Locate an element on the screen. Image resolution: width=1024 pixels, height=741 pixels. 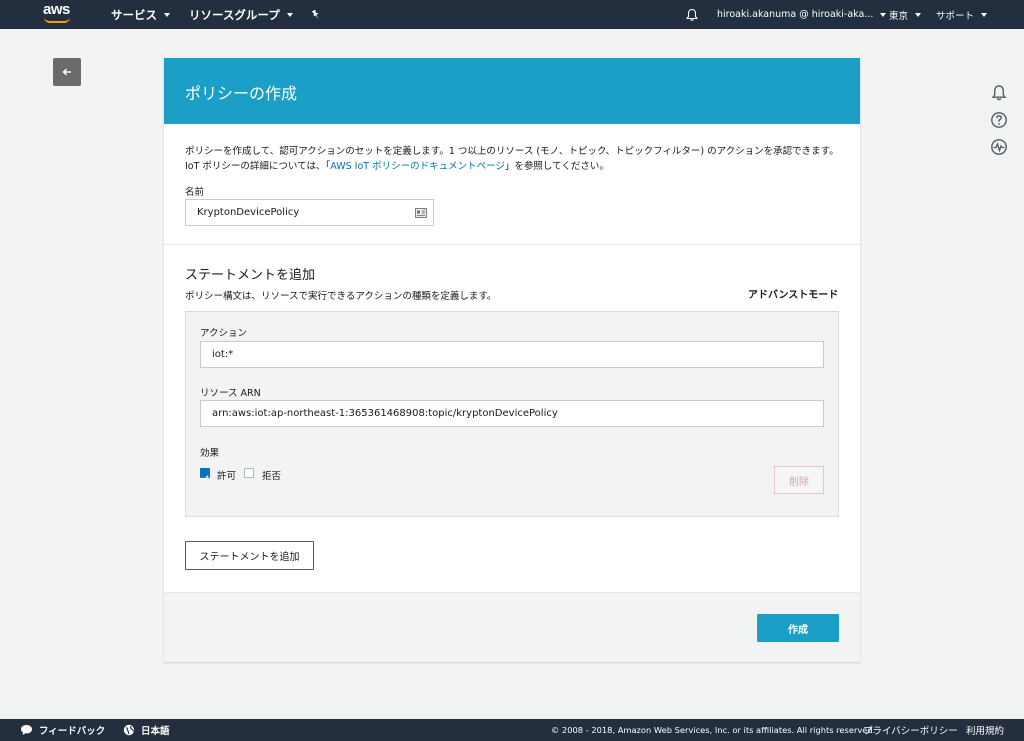
feedback-label: フィードバック is located at coordinates (72, 731).